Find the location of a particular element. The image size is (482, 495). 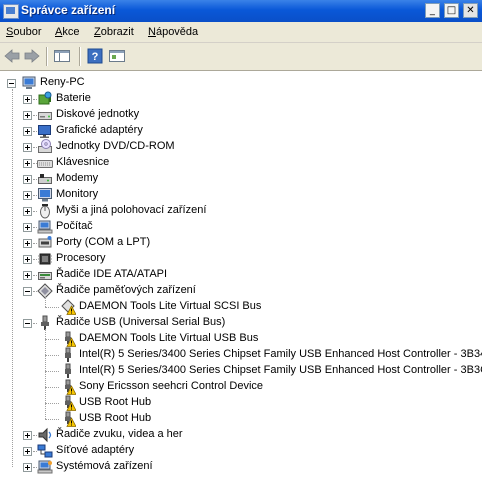

close-icon: ✕ is located at coordinates (470, 10).